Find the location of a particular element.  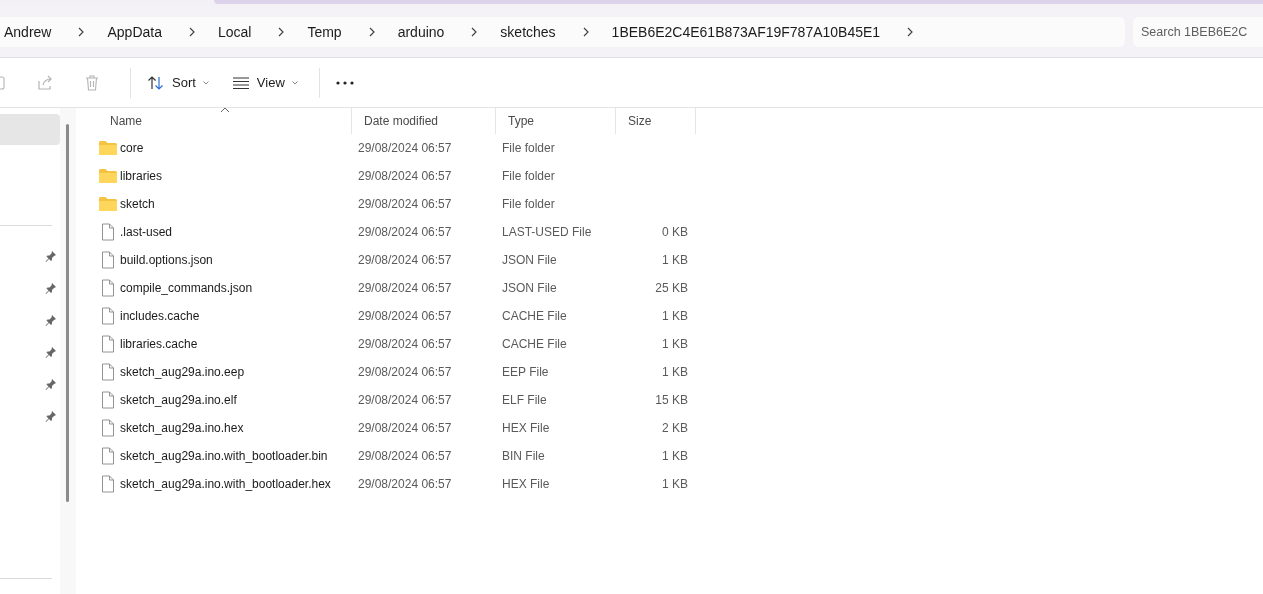

file-name: sketch_aug29a.ino.hex is located at coordinates (182, 428).